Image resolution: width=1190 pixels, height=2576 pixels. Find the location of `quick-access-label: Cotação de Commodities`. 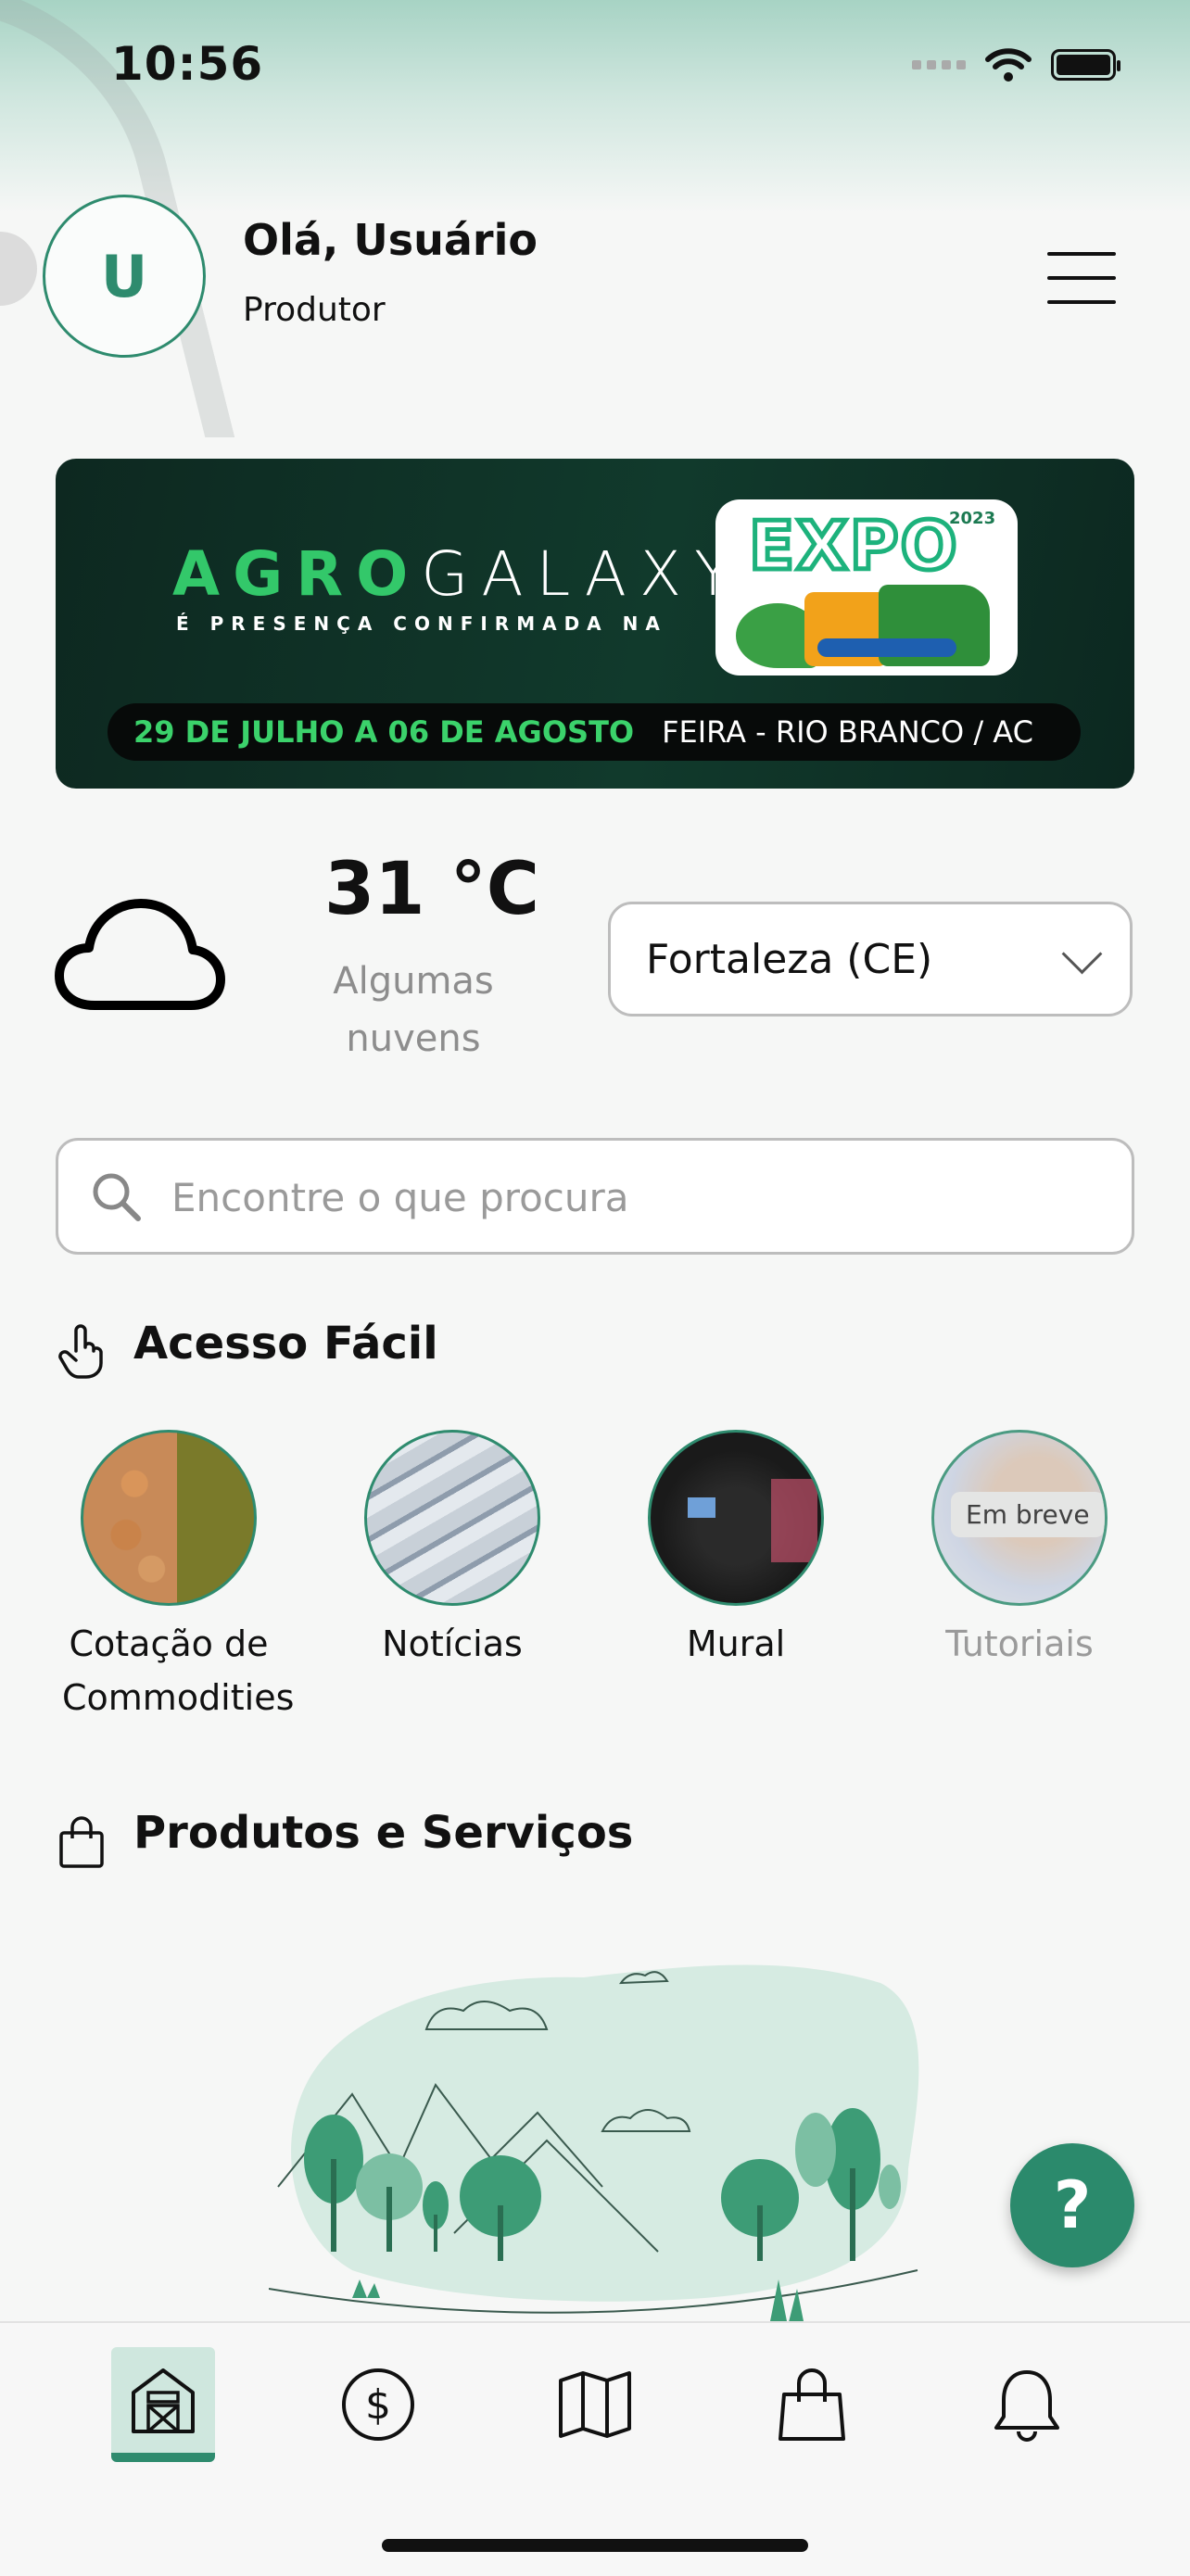

quick-access-label: Cotação de Commodities is located at coordinates (178, 1671).